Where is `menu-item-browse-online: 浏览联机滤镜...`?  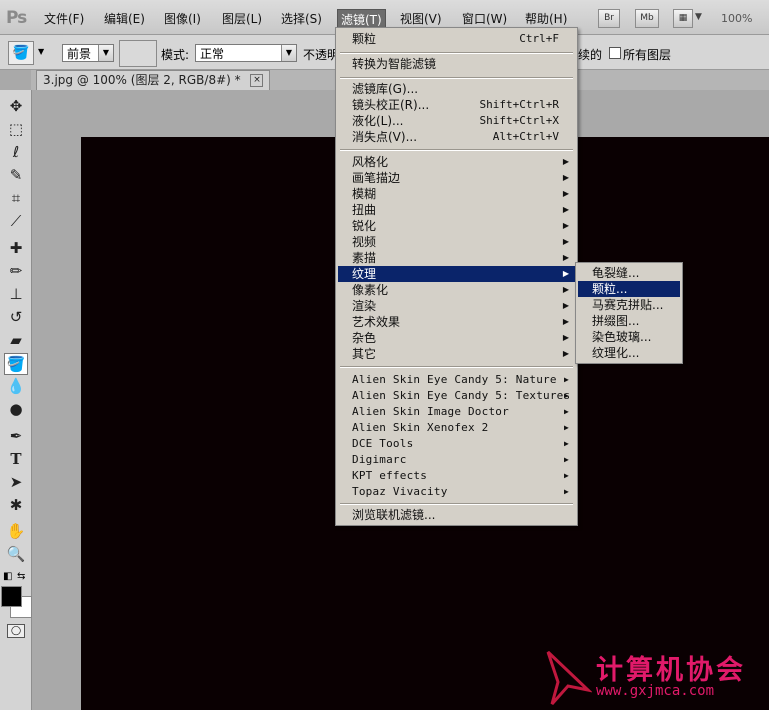 menu-item-browse-online: 浏览联机滤镜... is located at coordinates (456, 515).